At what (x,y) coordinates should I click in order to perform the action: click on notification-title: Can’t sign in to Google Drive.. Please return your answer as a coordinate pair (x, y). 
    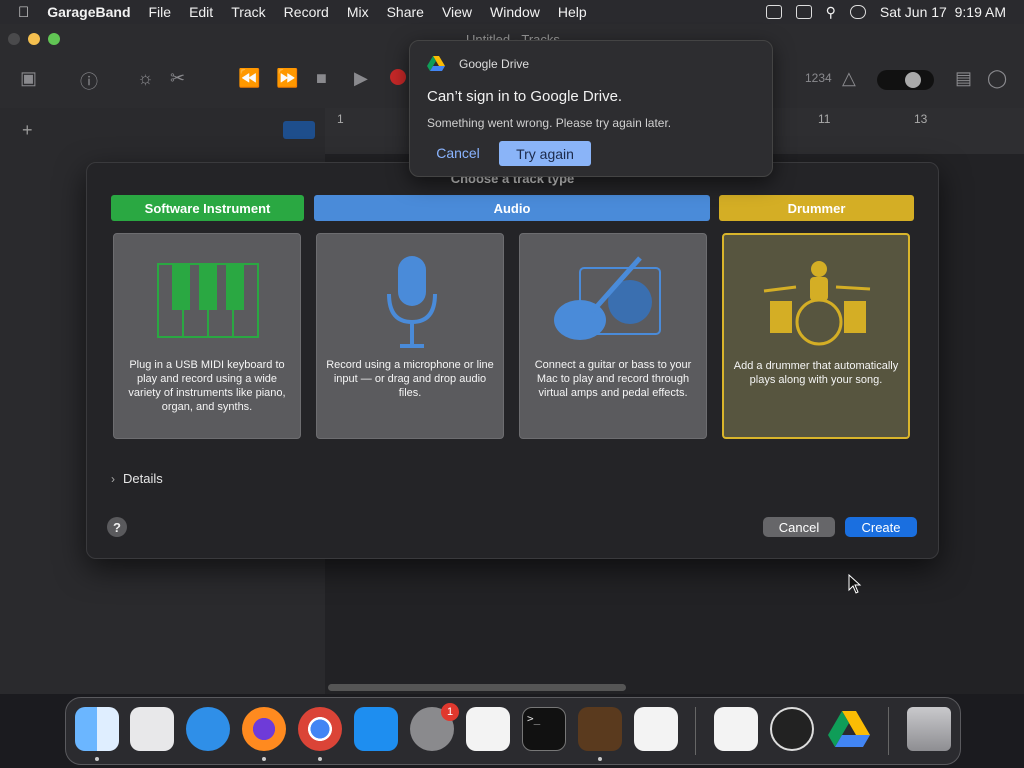
    Looking at the image, I should click on (525, 96).